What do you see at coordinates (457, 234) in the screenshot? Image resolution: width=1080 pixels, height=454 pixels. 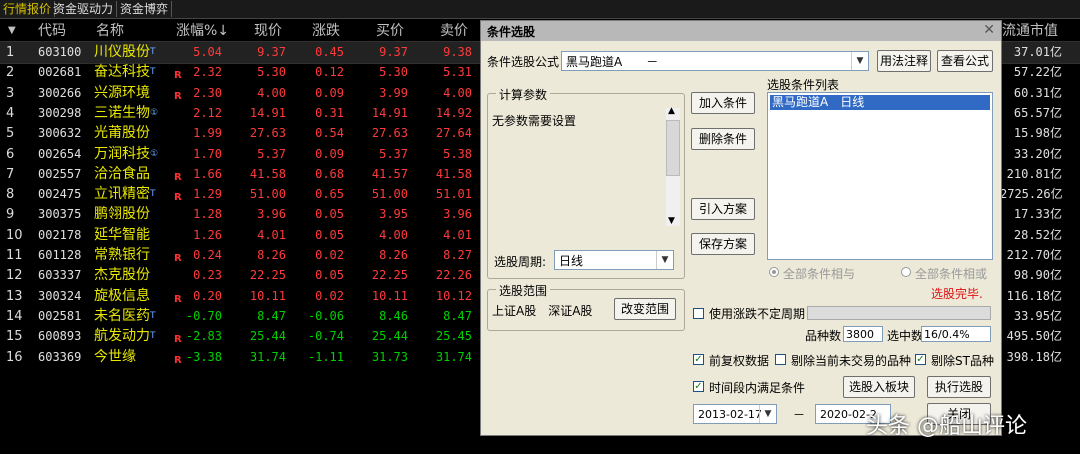 I see `ask-price: 4.01` at bounding box center [457, 234].